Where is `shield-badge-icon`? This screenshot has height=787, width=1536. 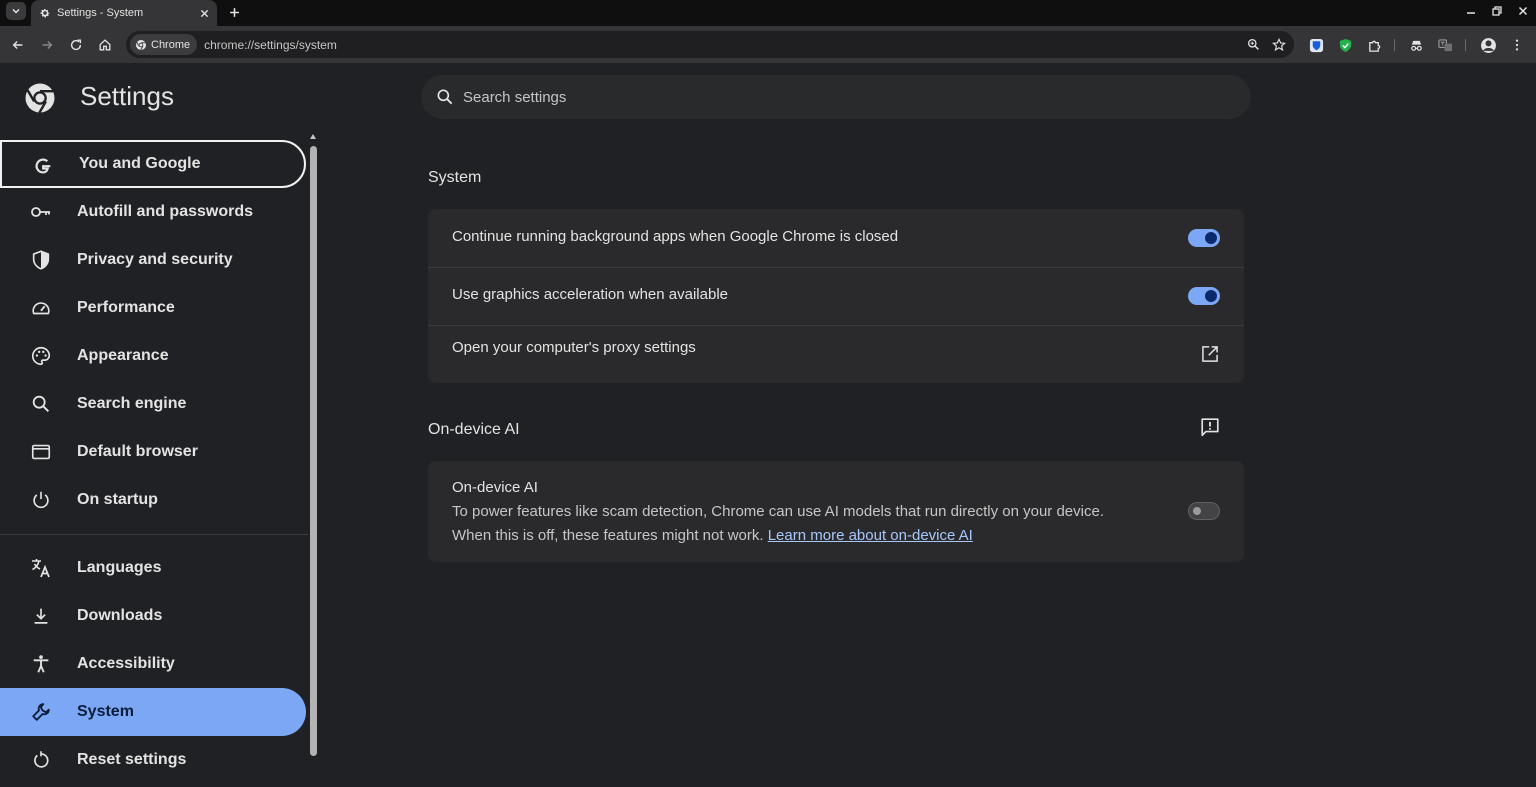 shield-badge-icon is located at coordinates (1316, 45).